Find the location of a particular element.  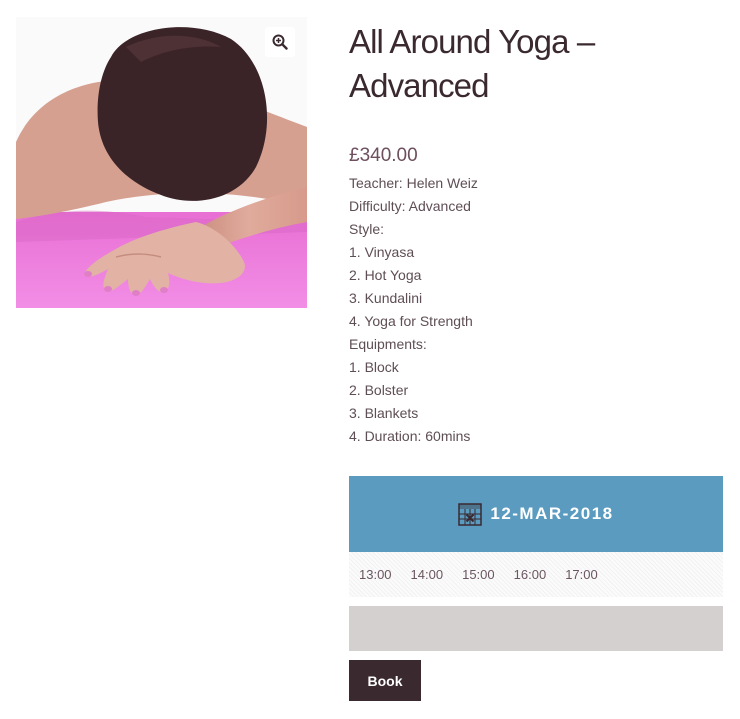

description-line: Teacher: Helen Weiz is located at coordinates (413, 183).